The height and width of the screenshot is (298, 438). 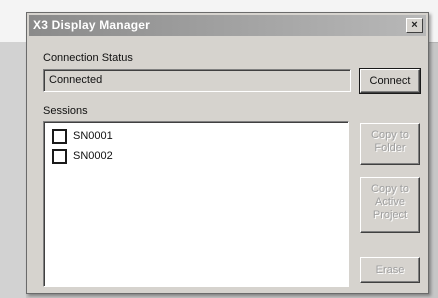 What do you see at coordinates (414, 25) in the screenshot?
I see `close-button: ×` at bounding box center [414, 25].